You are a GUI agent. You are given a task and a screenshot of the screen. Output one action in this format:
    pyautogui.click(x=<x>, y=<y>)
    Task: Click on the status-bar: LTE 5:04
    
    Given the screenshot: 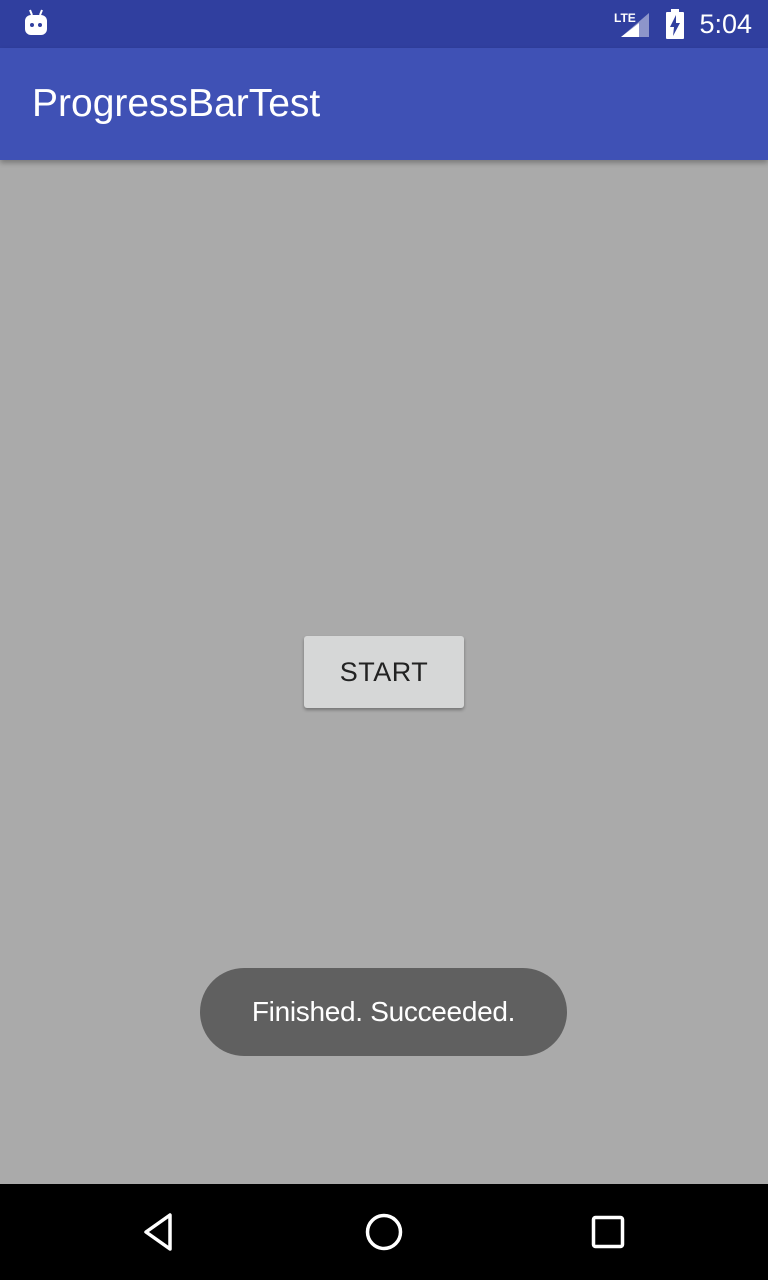 What is the action you would take?
    pyautogui.click(x=384, y=24)
    